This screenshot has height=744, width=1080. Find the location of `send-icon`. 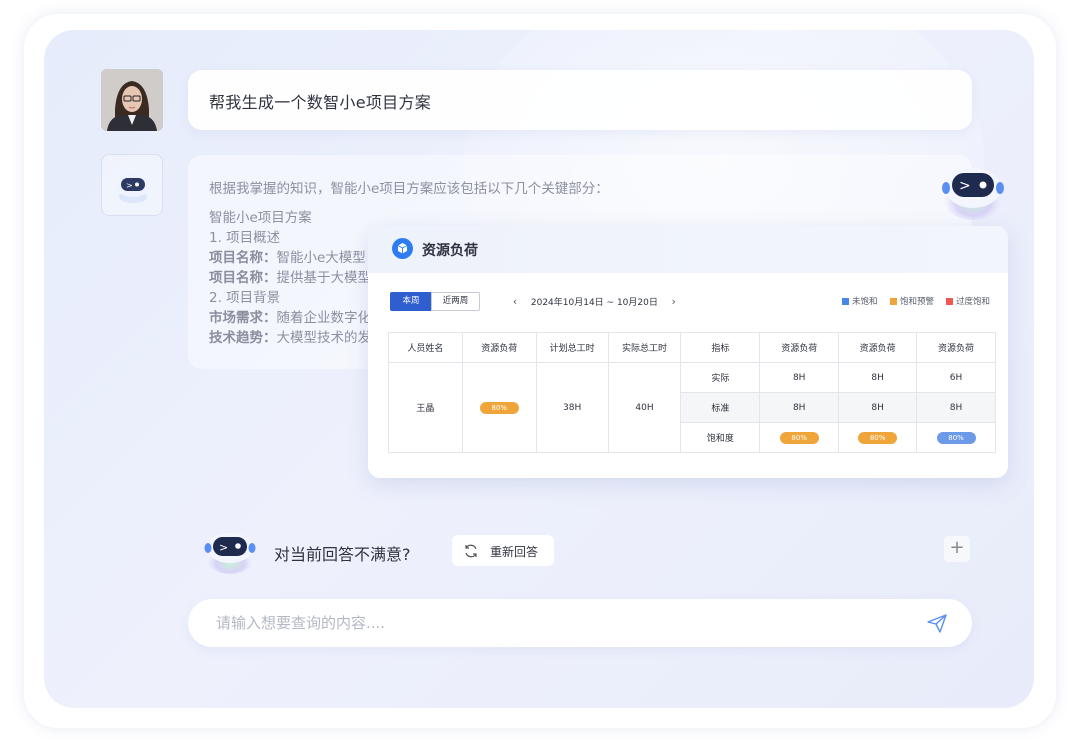

send-icon is located at coordinates (937, 623).